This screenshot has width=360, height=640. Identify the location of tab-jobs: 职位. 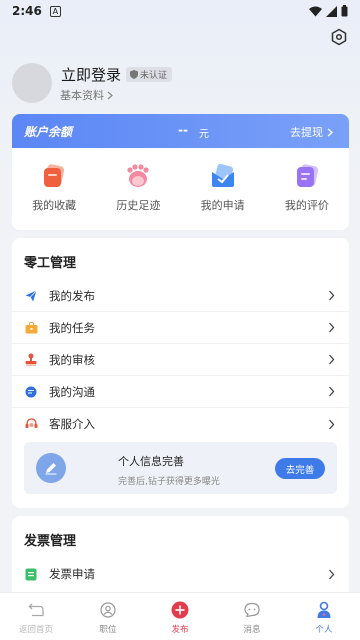
(108, 616).